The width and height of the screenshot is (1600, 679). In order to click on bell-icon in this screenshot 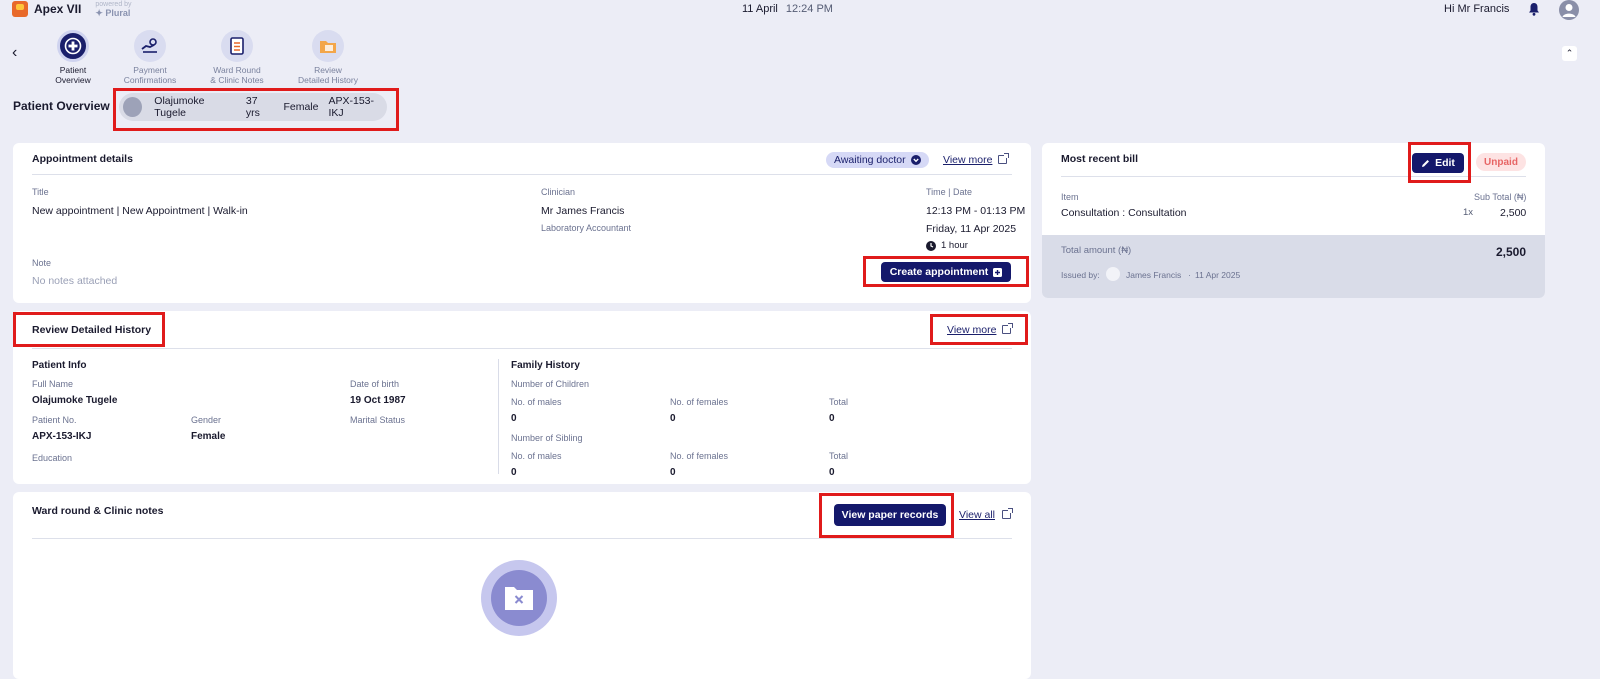, I will do `click(1534, 9)`.